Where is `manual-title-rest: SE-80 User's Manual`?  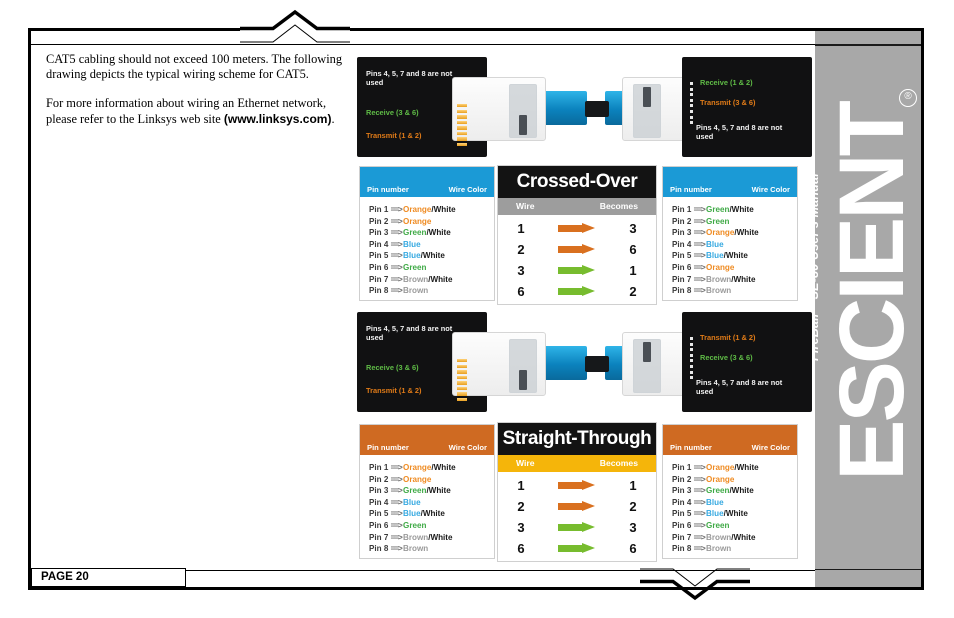
manual-title-rest: SE-80 User's Manual is located at coordinates (818, 236).